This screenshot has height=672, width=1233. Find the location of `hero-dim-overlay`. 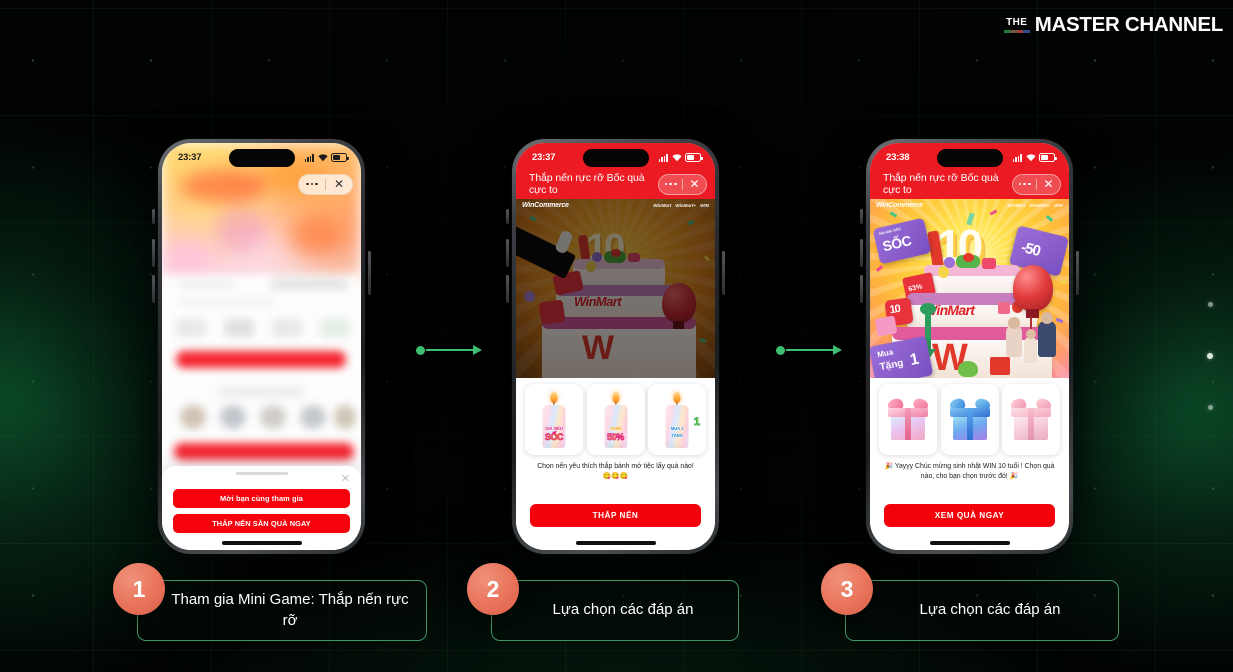

hero-dim-overlay is located at coordinates (615, 288).